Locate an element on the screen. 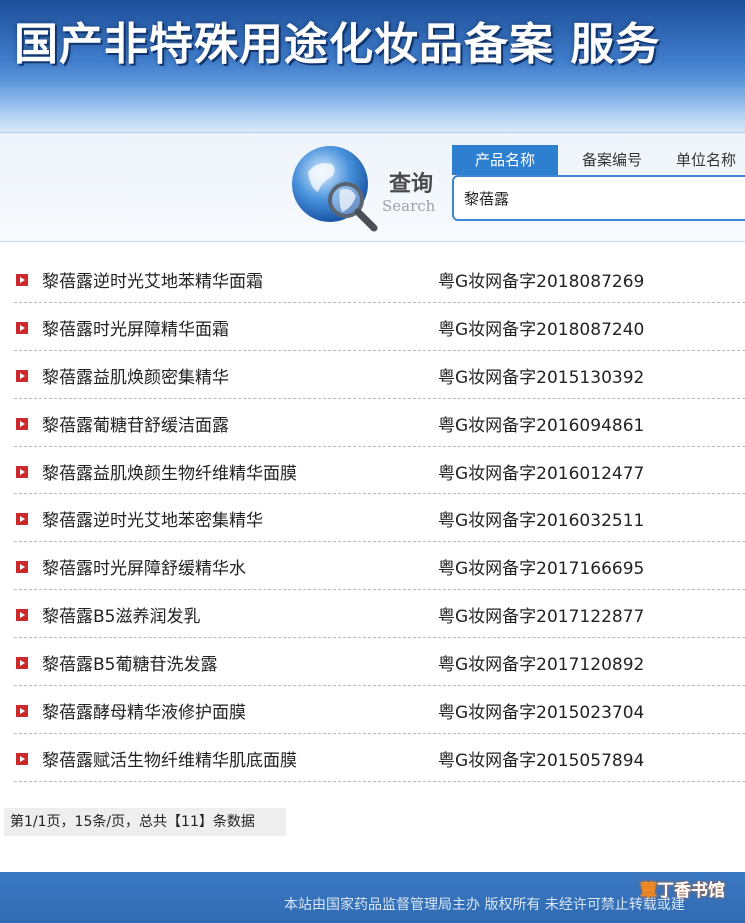 This screenshot has height=923, width=745. list-item: 黎蓓露时光屏障精华面霜 粤G妆网备字2018087240 is located at coordinates (379, 327).